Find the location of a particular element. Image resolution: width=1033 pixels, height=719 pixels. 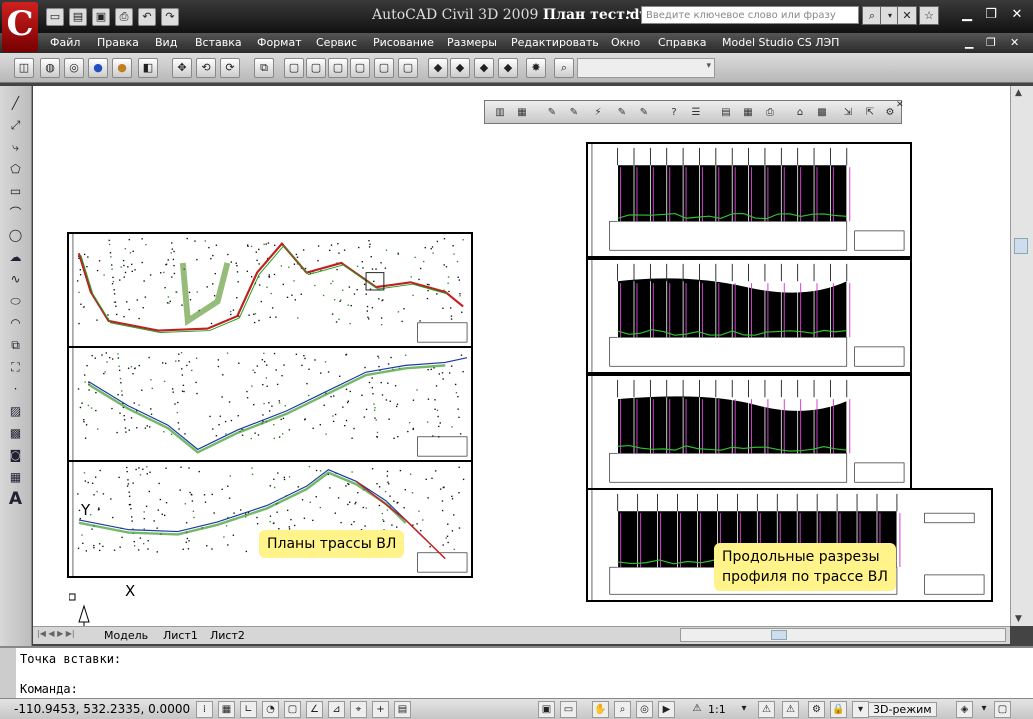

osnap-icon: ▢ is located at coordinates (292, 709).